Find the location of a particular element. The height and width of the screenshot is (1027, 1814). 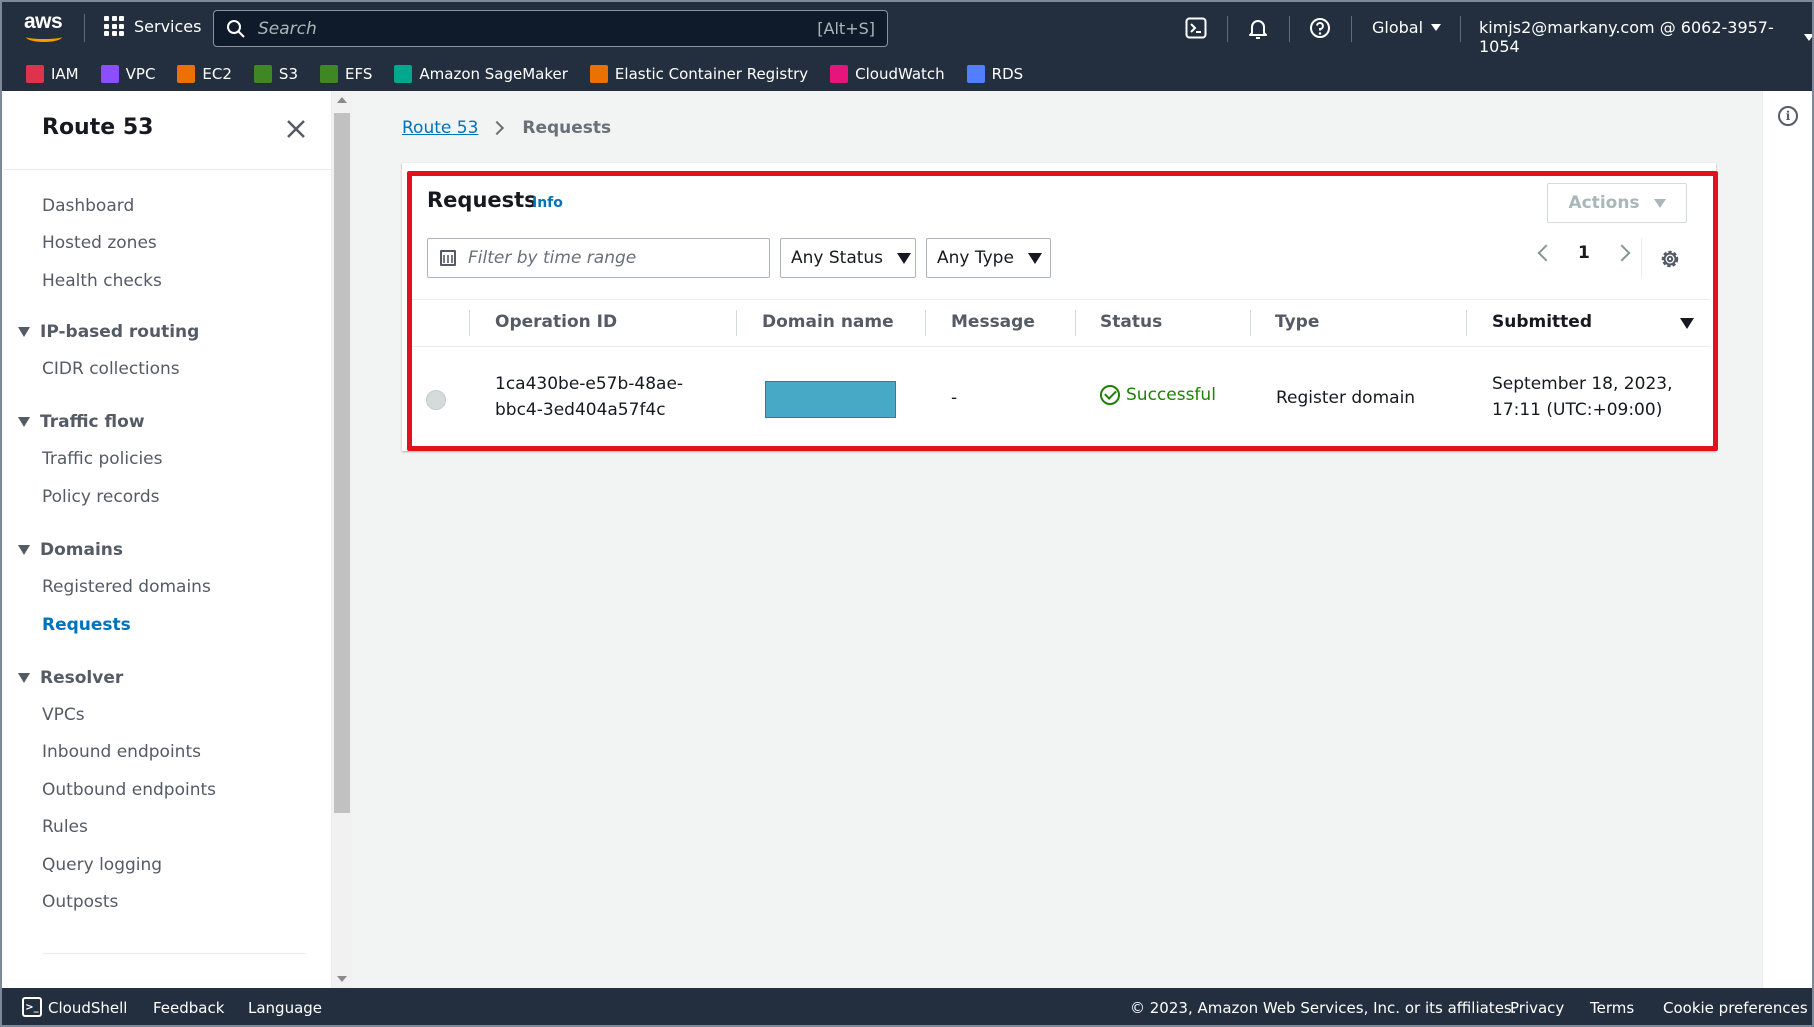

info-icon: i is located at coordinates (1788, 116).